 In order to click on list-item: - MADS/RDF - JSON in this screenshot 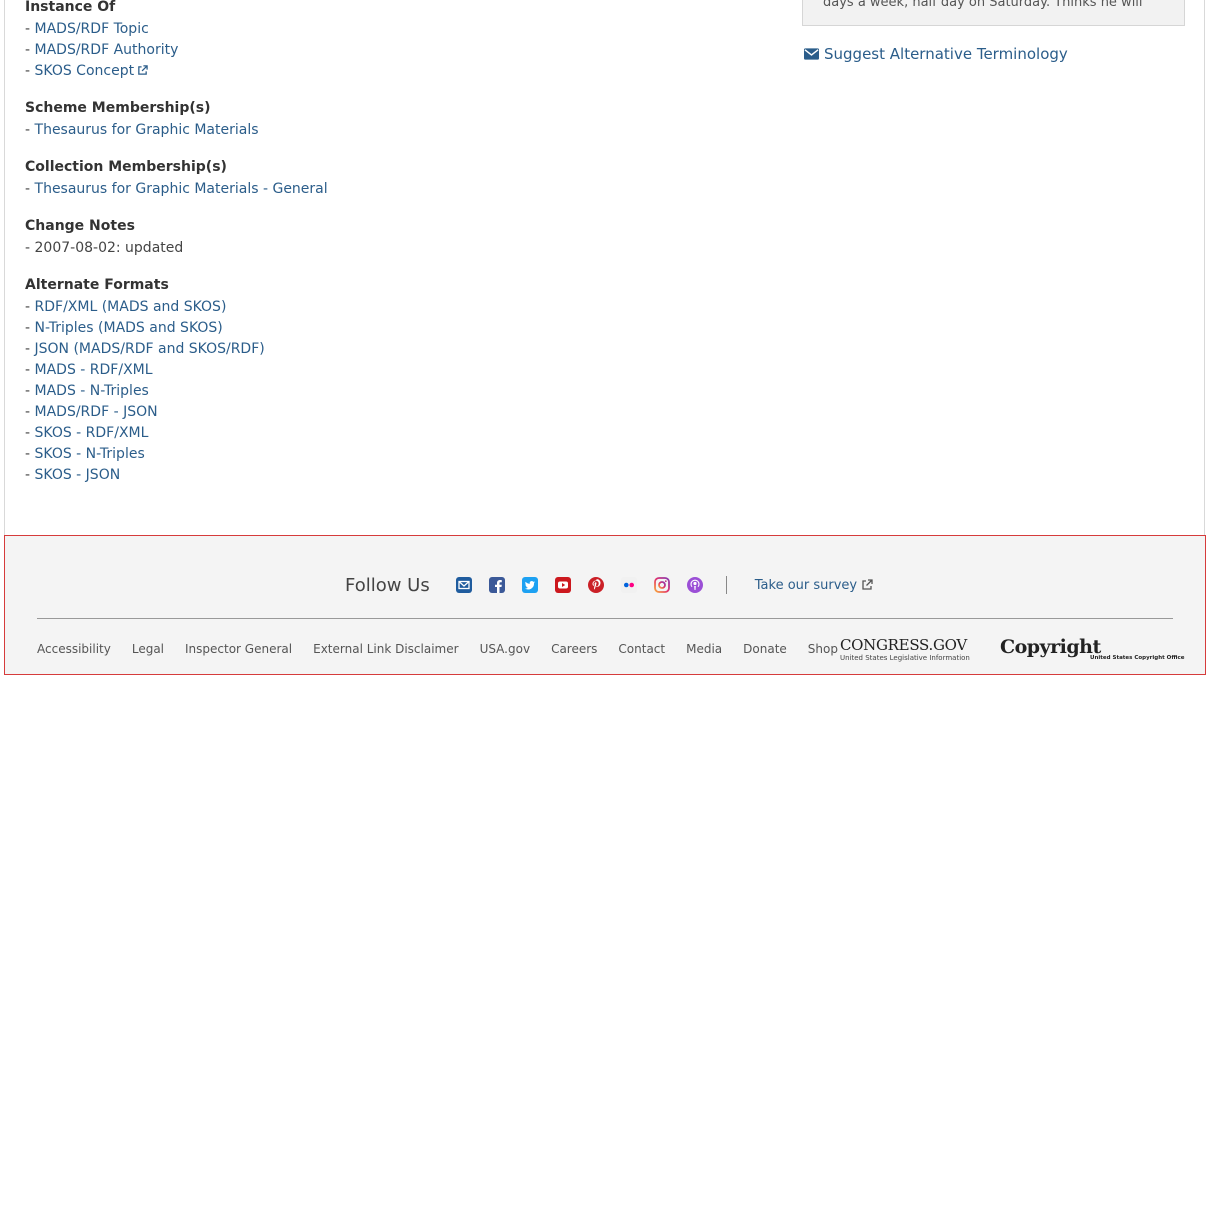, I will do `click(145, 412)`.